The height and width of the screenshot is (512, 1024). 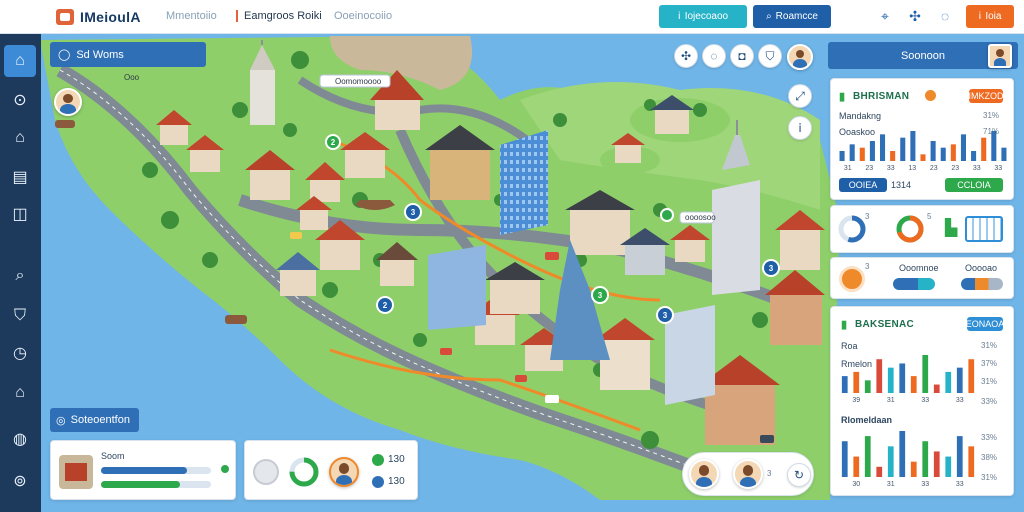 I want to click on card-4-right-value: 37%, so click(x=989, y=363).